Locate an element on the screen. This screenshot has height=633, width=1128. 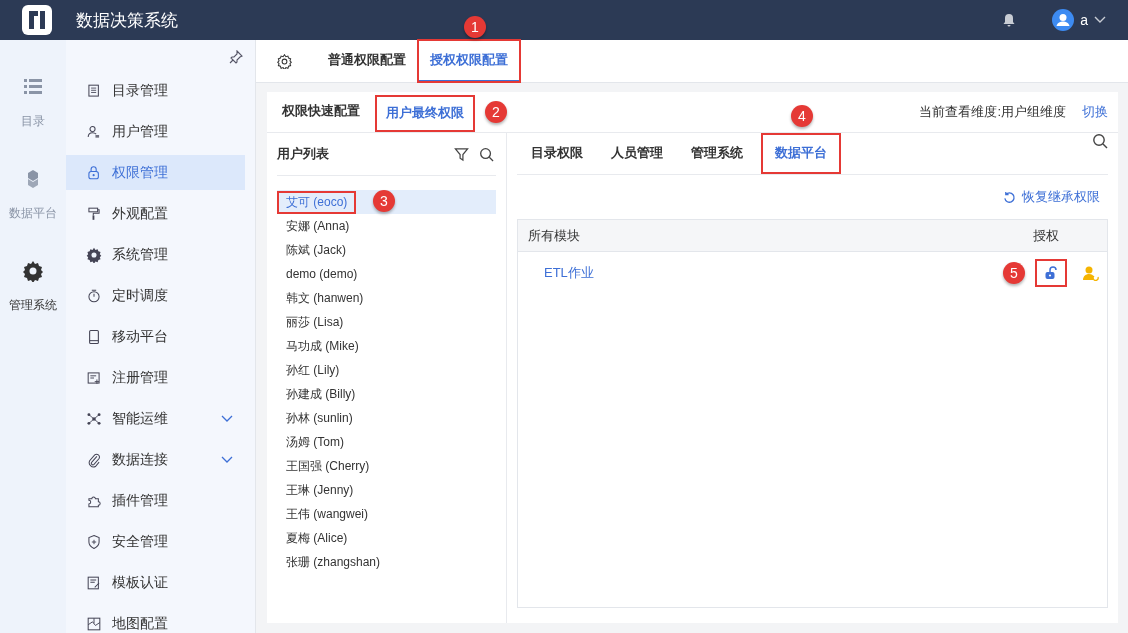
column-header: 所有模块 is located at coordinates (554, 235).